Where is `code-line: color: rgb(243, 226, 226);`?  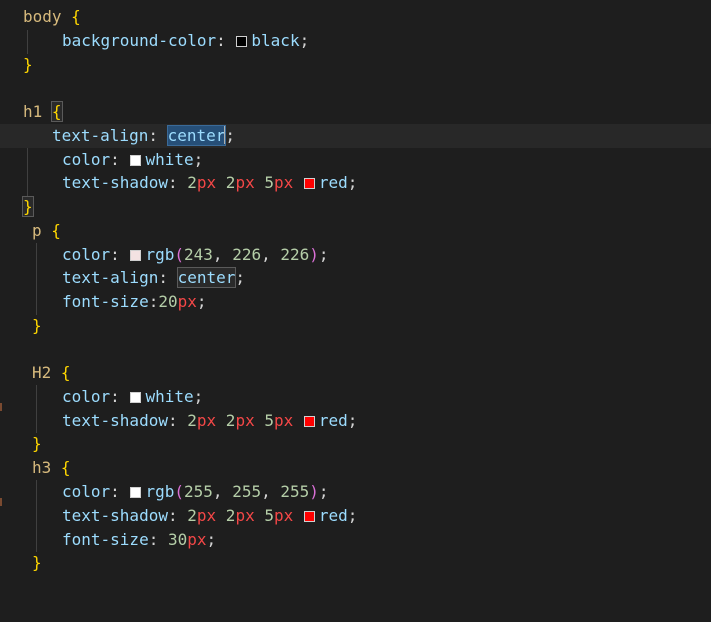
code-line: color: rgb(243, 226, 226); is located at coordinates (355, 255).